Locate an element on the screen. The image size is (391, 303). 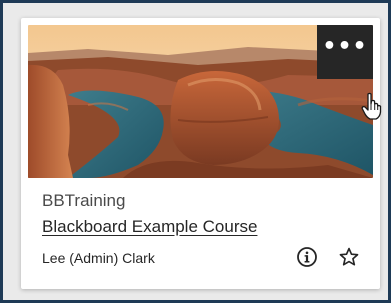
info-button is located at coordinates (307, 257).